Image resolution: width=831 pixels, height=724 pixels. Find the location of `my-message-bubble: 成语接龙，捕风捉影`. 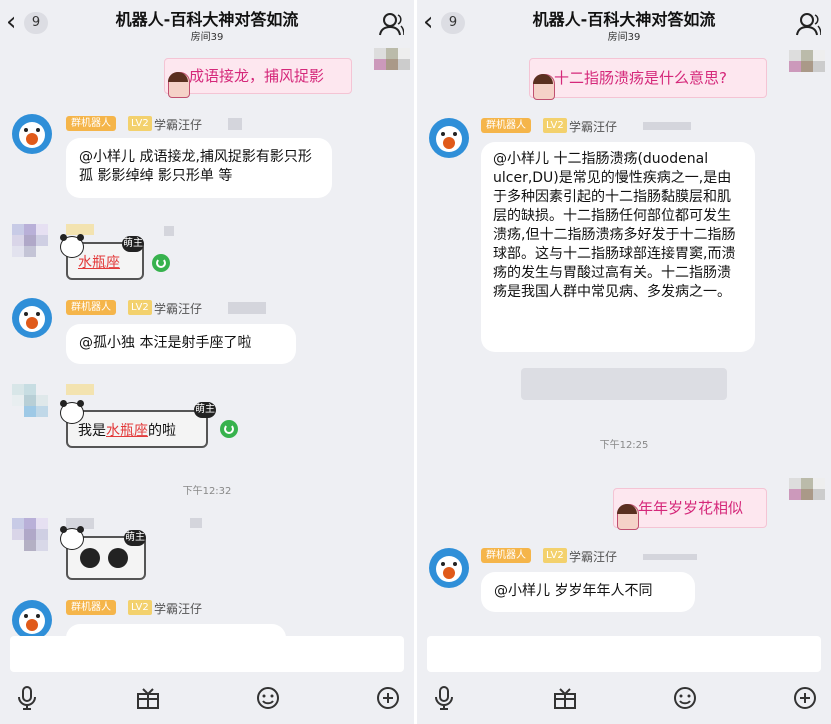

my-message-bubble: 成语接龙，捕风捉影 is located at coordinates (258, 76).